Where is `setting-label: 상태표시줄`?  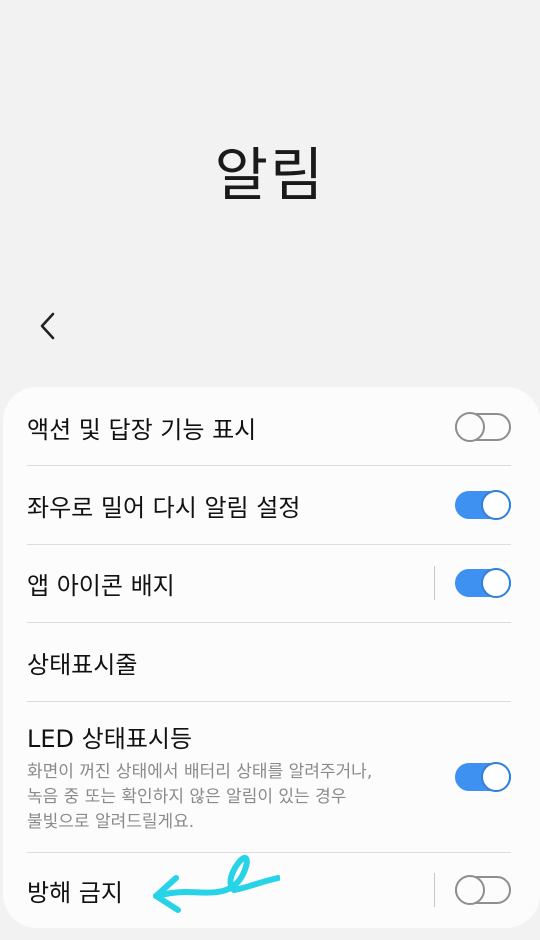 setting-label: 상태표시줄 is located at coordinates (82, 664).